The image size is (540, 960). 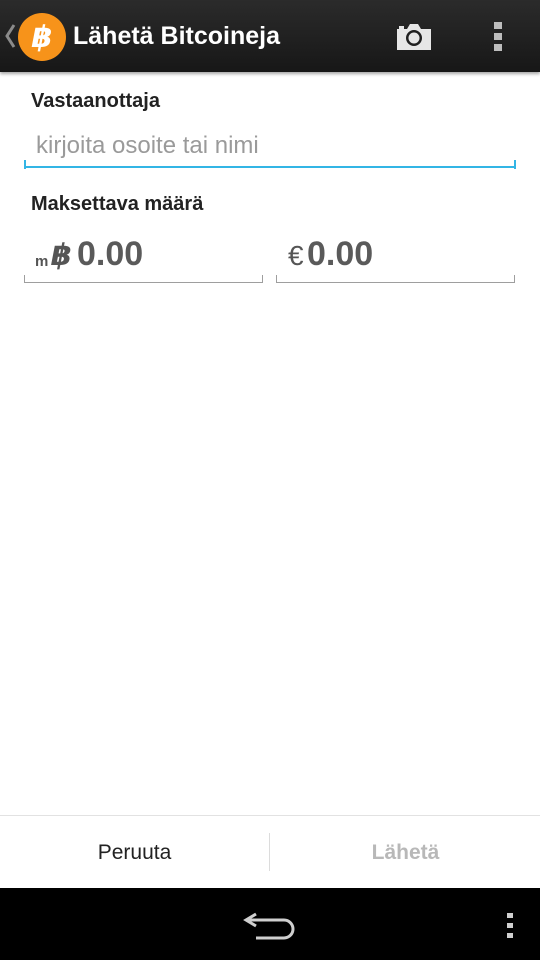 I want to click on cancel-button: Peruuta, so click(x=134, y=852).